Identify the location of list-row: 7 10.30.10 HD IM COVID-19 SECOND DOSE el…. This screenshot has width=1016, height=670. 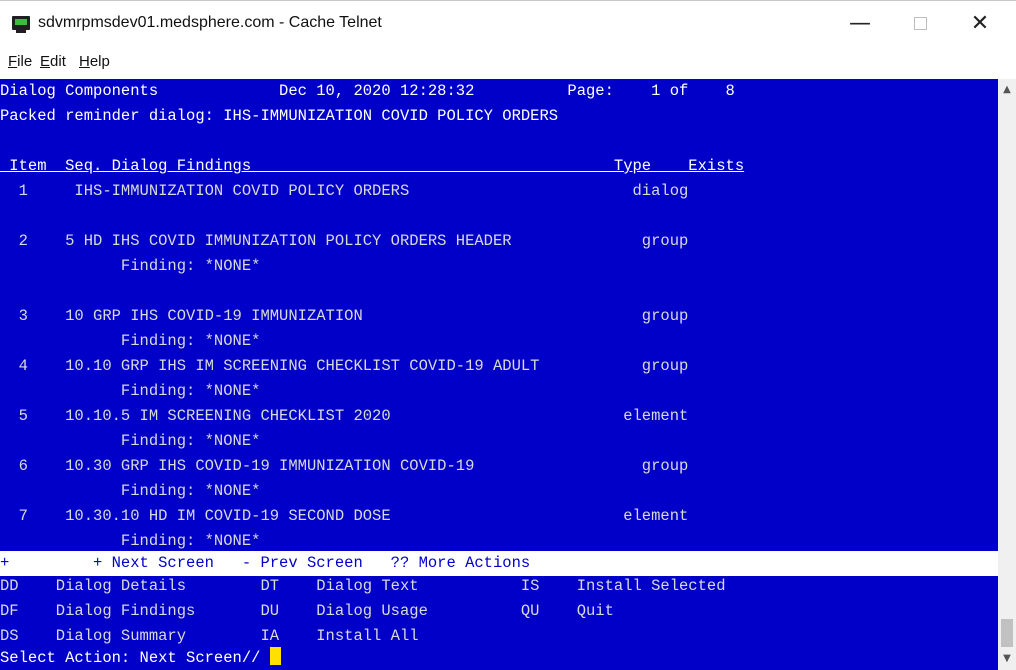
(344, 516).